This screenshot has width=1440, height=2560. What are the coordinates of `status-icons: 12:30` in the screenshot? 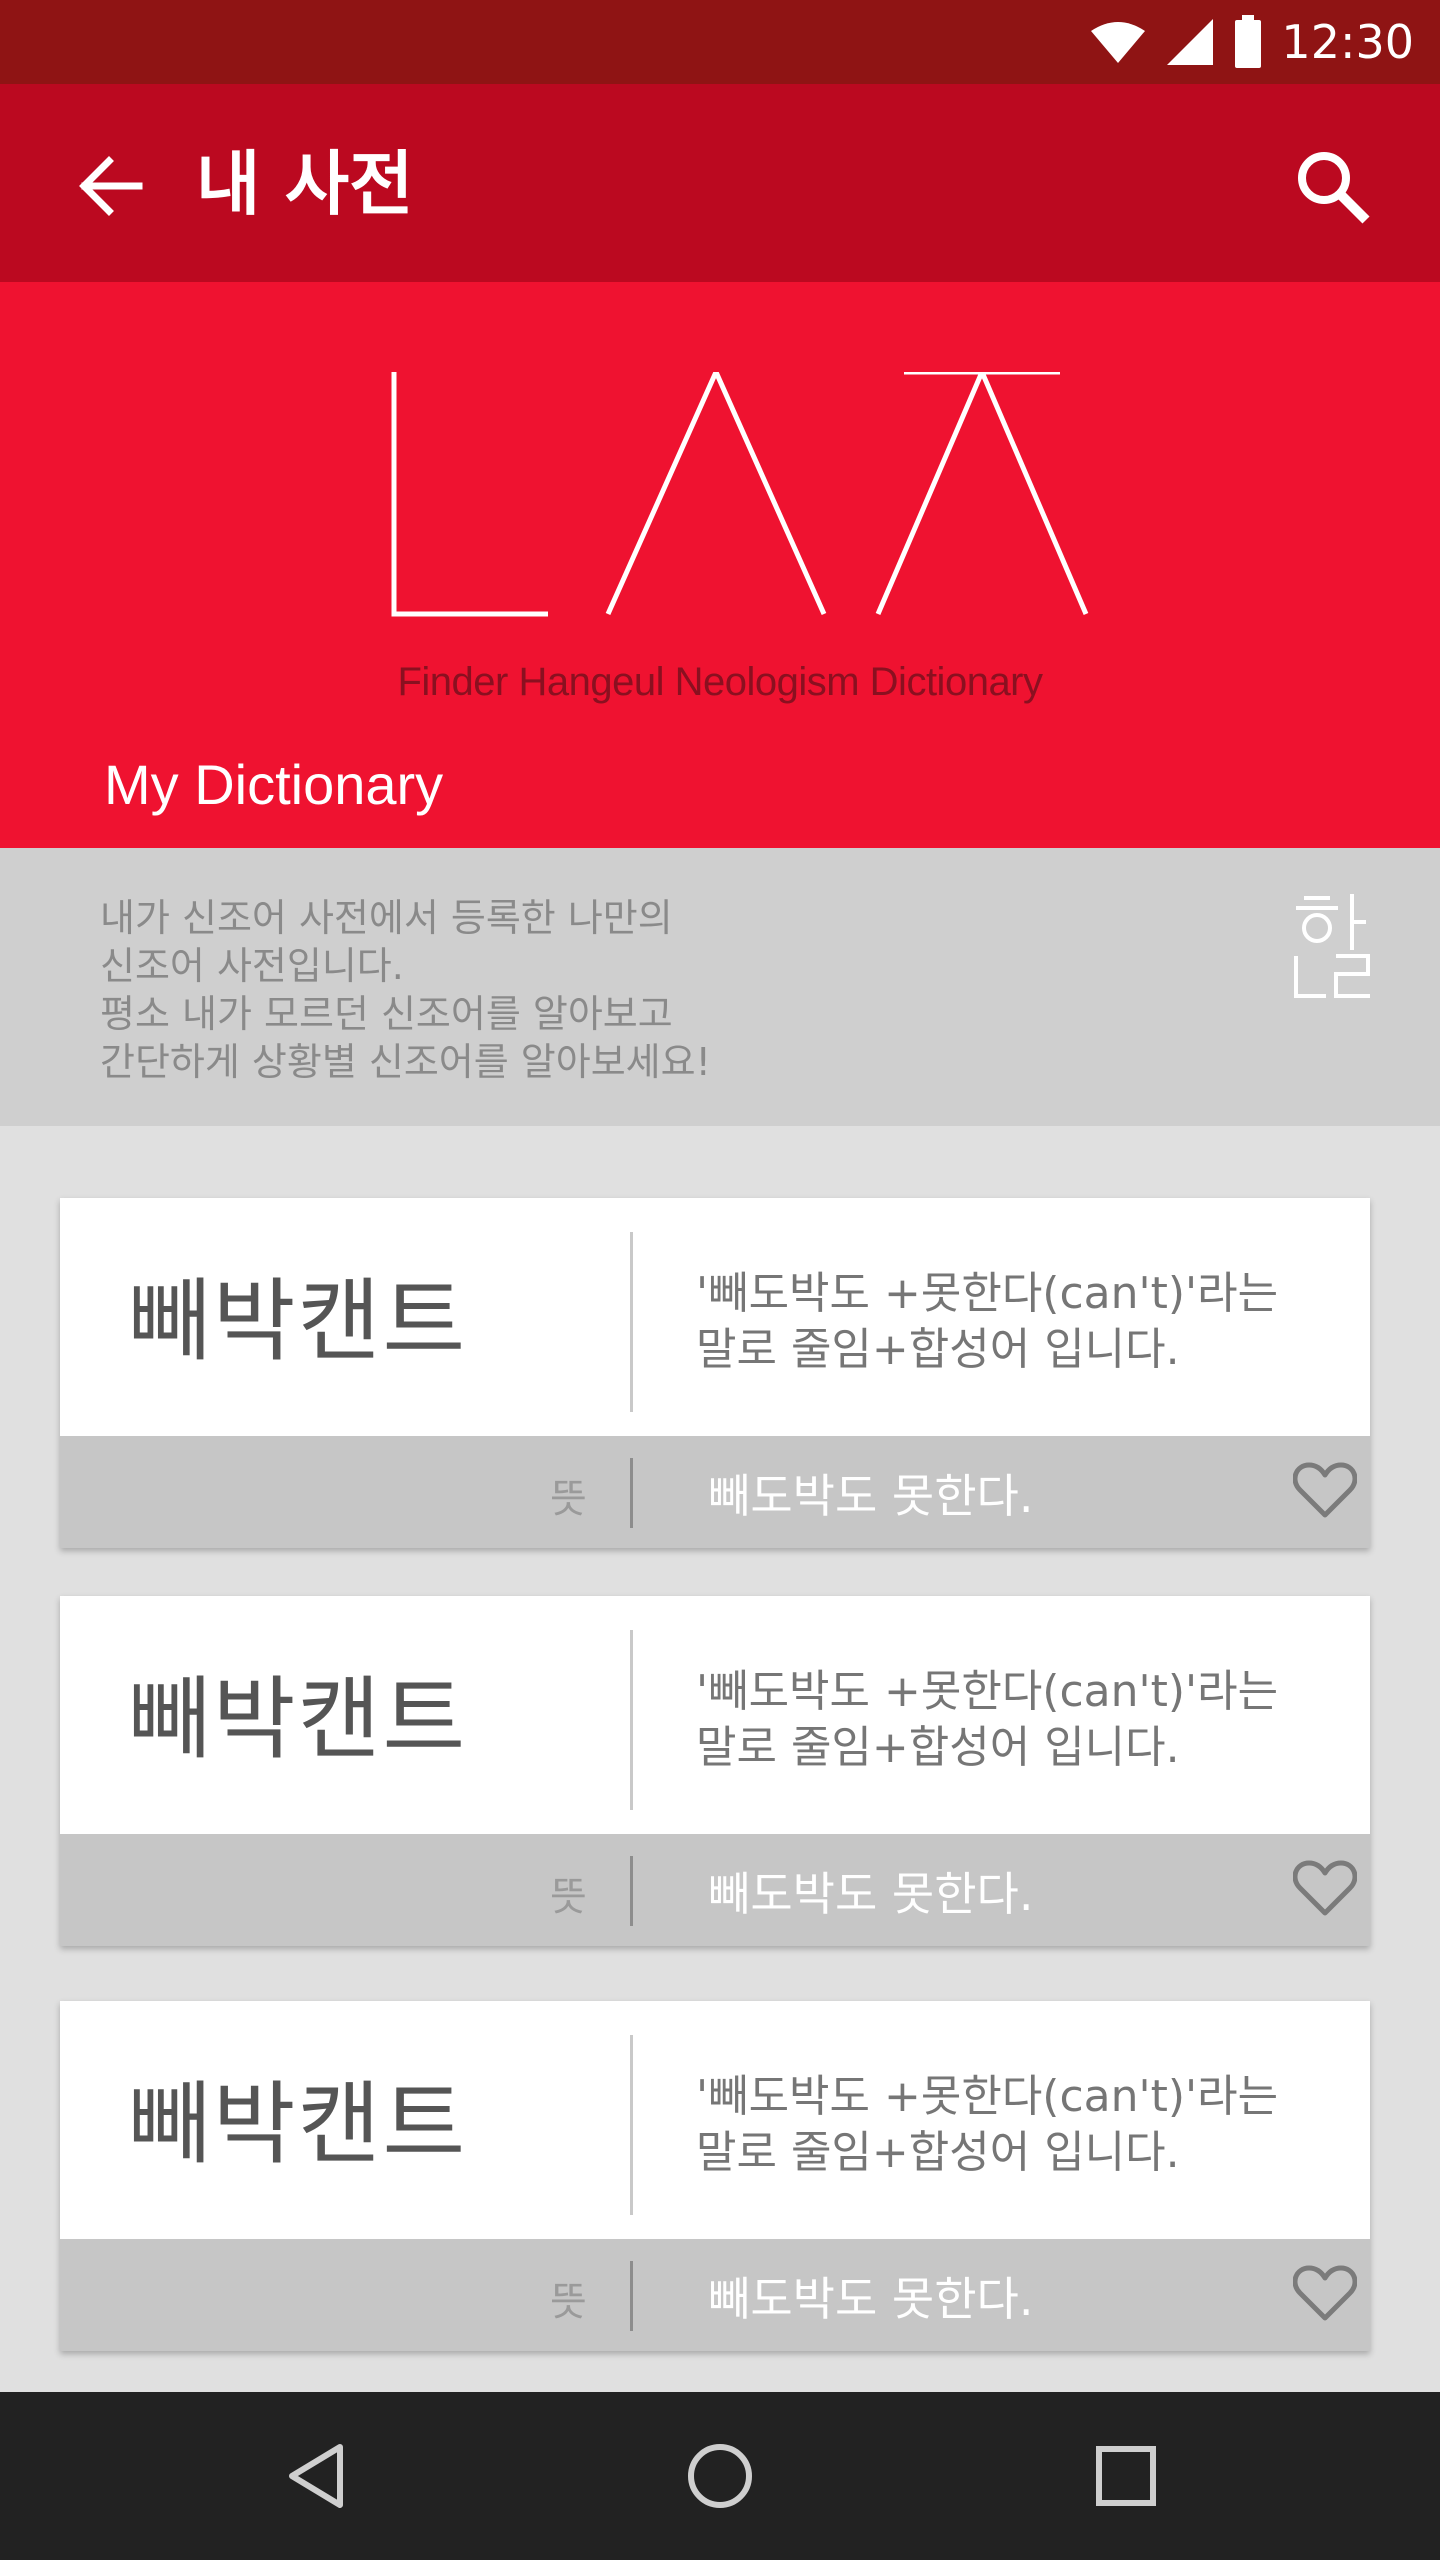 It's located at (1251, 42).